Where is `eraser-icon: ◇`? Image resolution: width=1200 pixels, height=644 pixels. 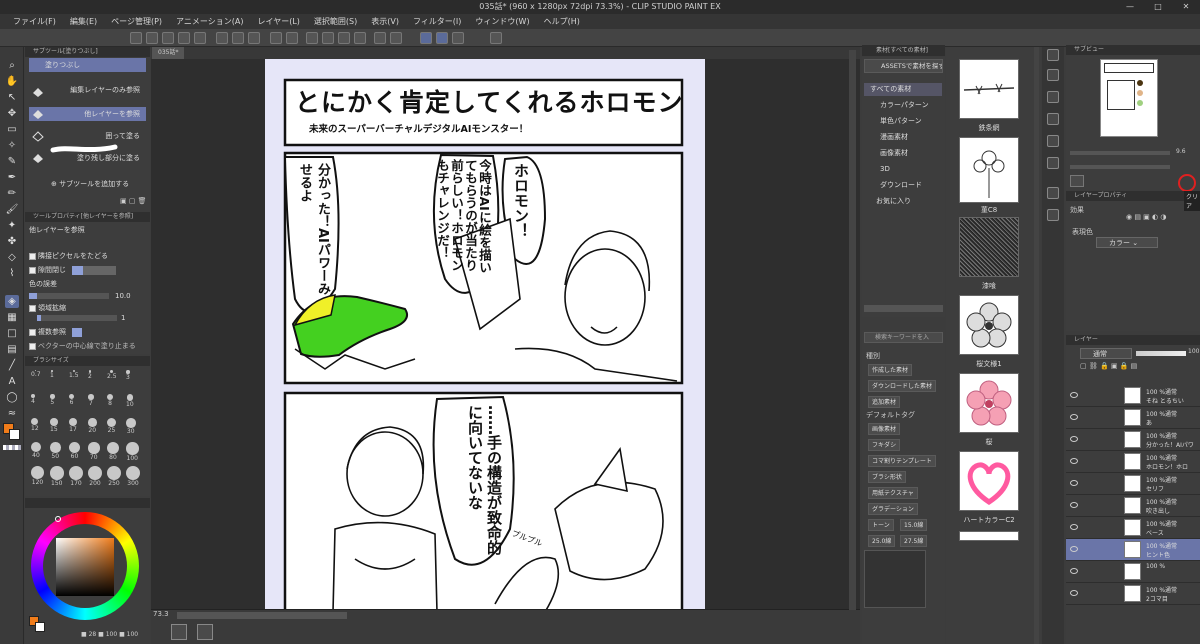 eraser-icon: ◇ is located at coordinates (12, 257).